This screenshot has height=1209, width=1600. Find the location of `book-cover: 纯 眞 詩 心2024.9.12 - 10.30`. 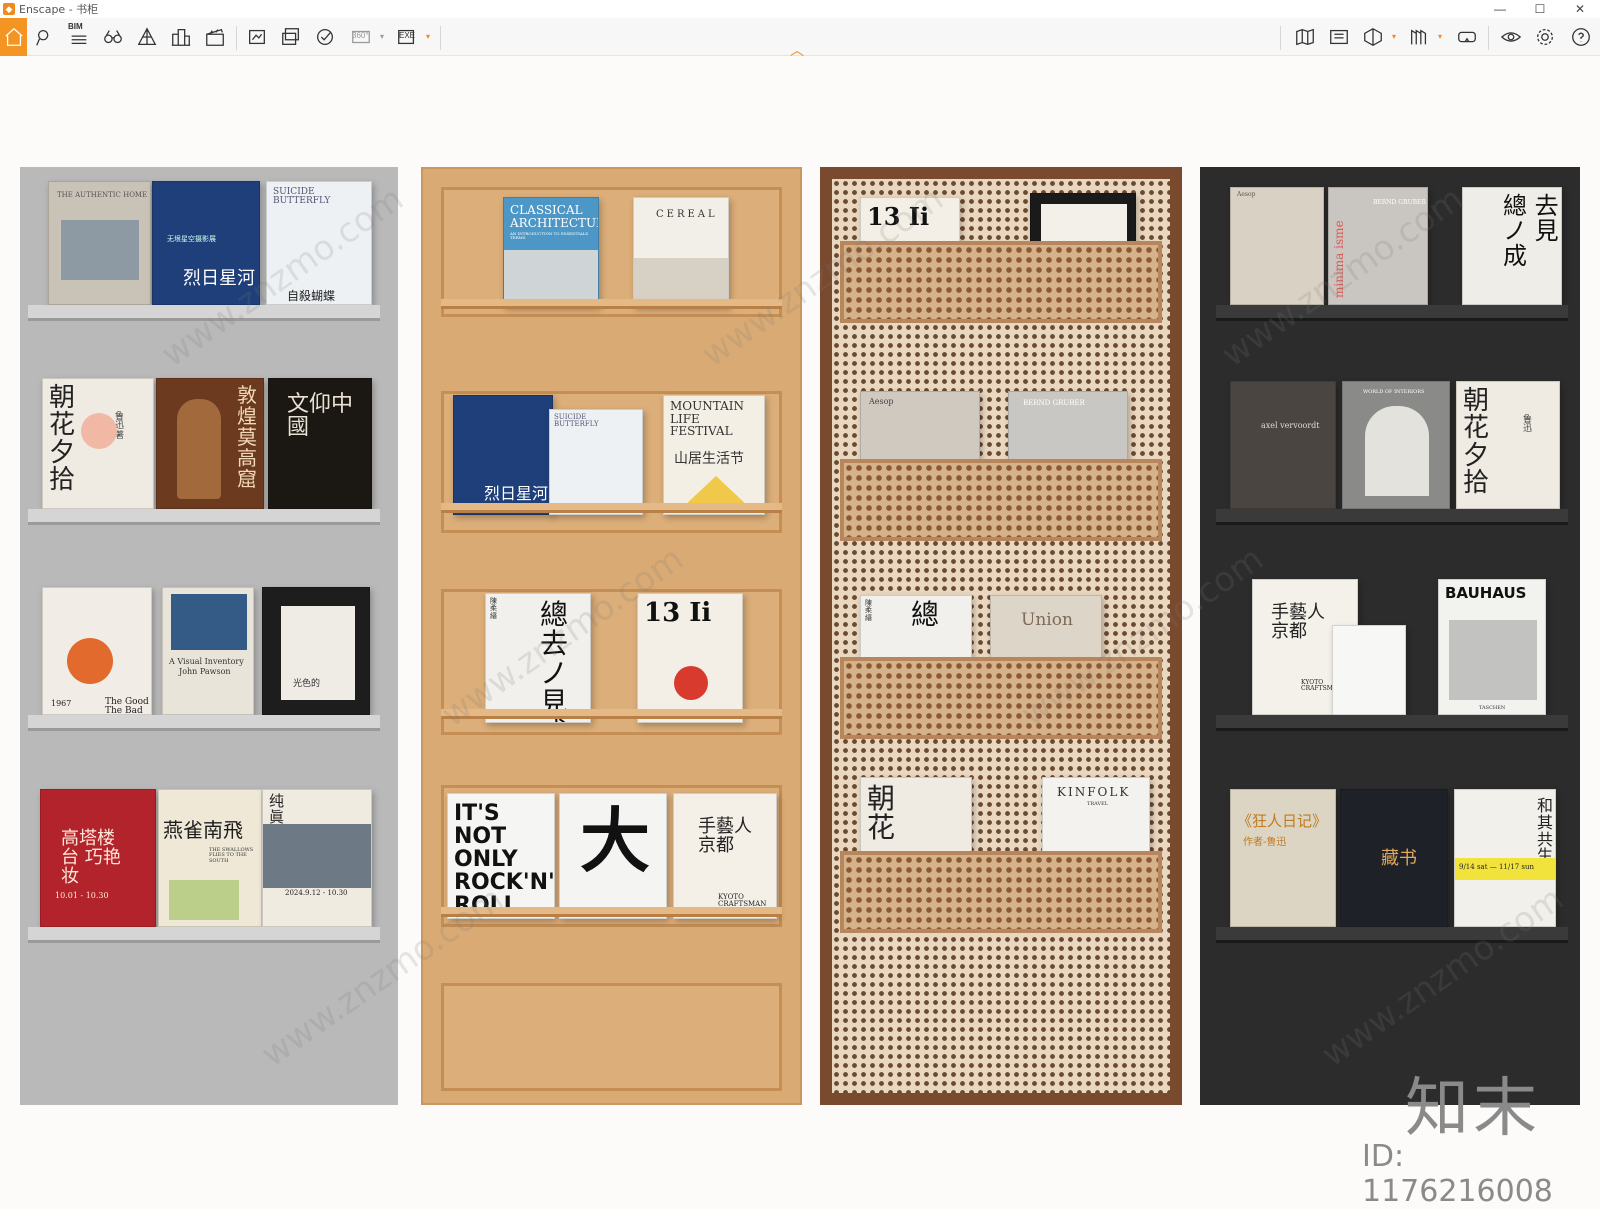

book-cover: 纯 眞 詩 心2024.9.12 - 10.30 is located at coordinates (317, 858).